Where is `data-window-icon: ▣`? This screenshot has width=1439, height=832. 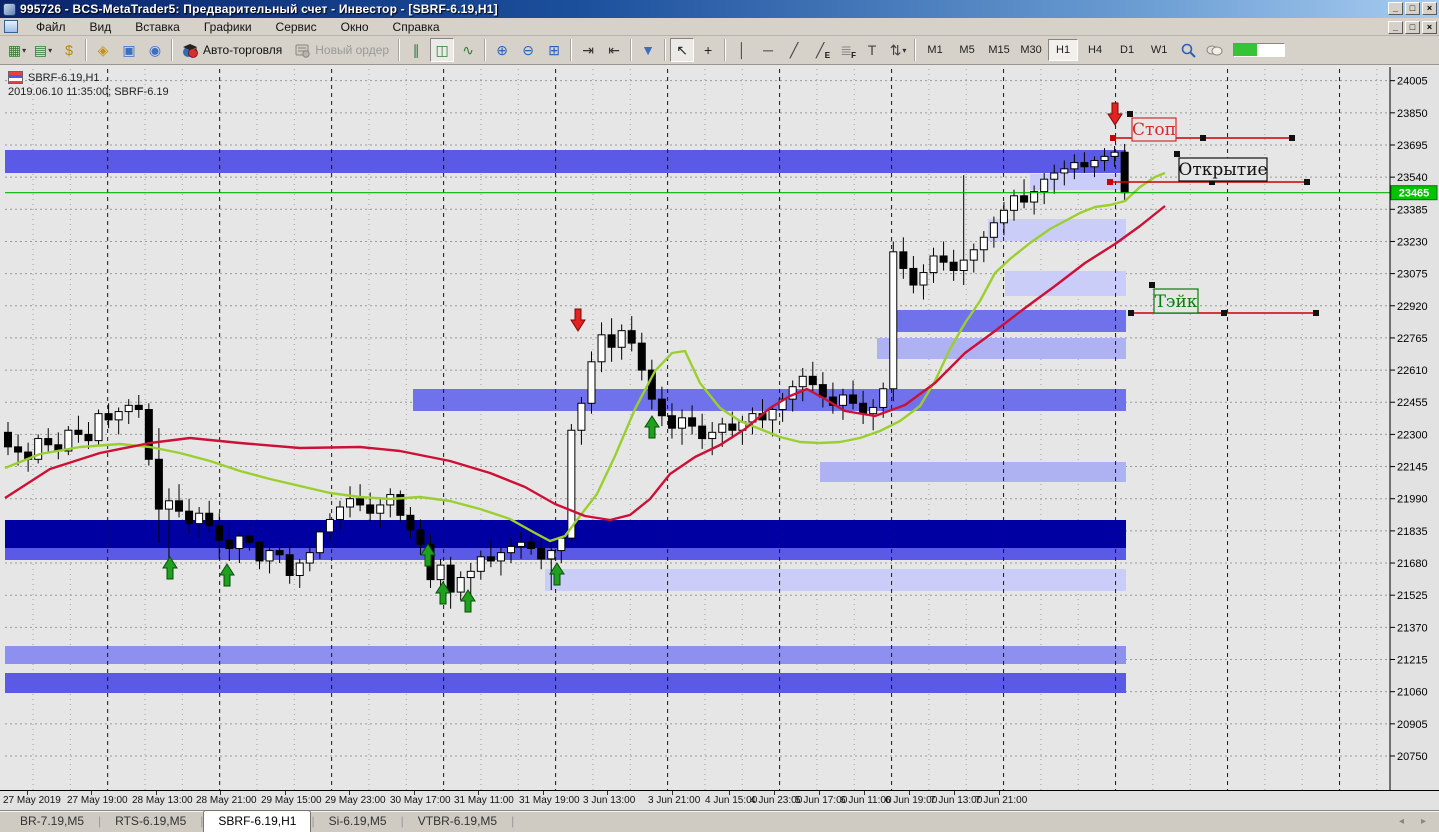 data-window-icon: ▣ is located at coordinates (129, 49).